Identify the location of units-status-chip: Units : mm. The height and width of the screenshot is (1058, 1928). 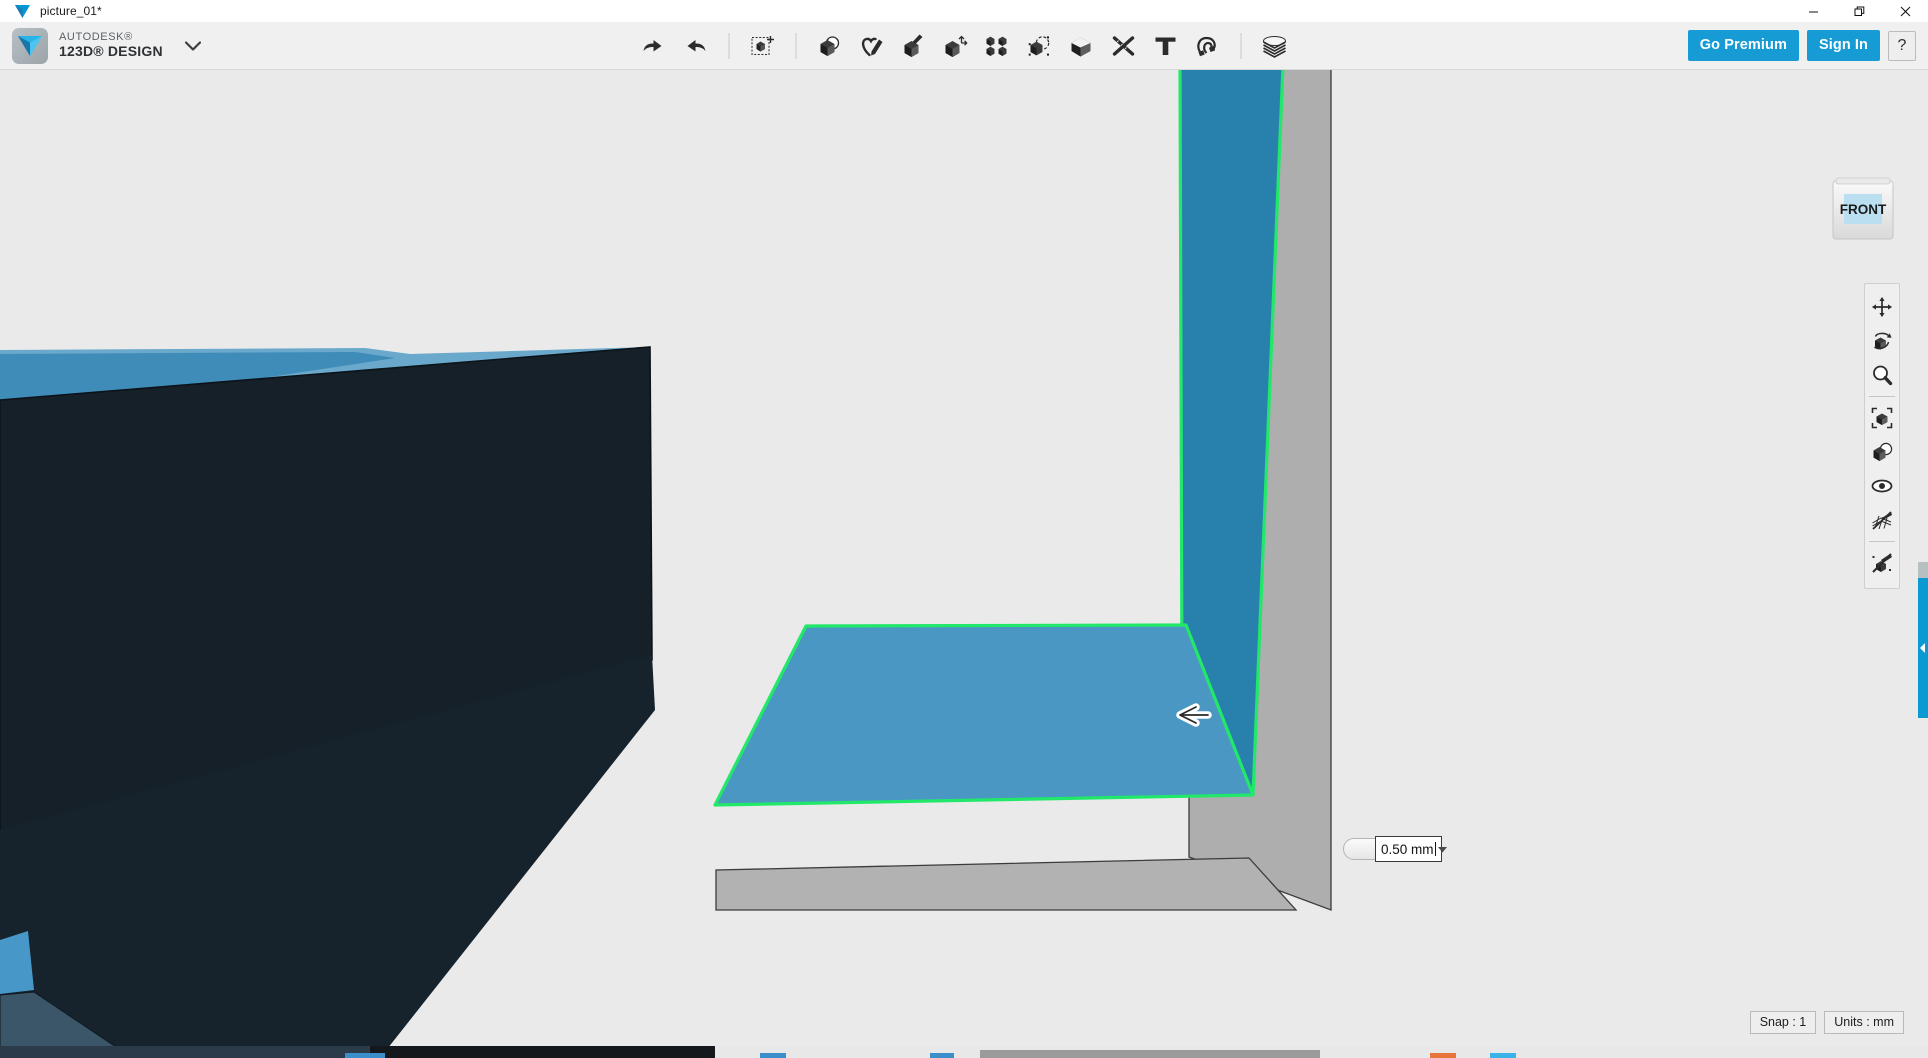
(1864, 1022).